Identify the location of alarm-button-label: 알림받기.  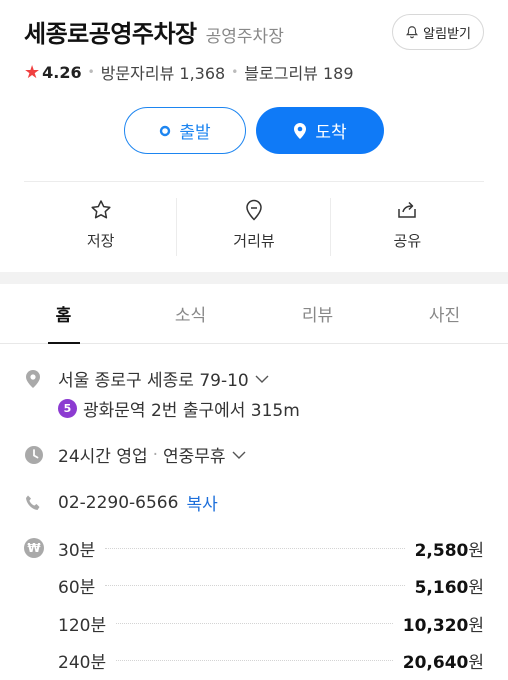
(447, 34).